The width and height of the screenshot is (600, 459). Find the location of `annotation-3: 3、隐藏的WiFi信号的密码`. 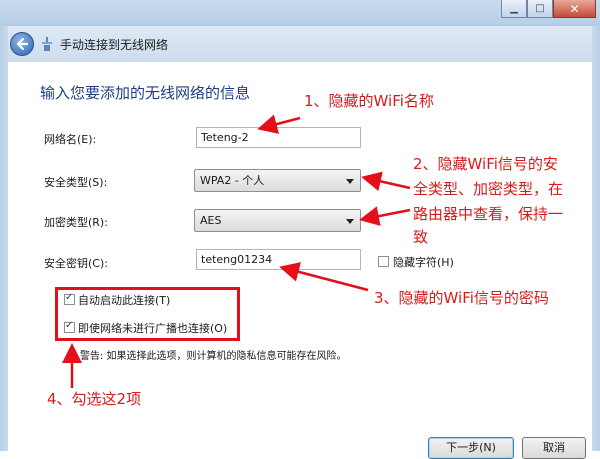

annotation-3: 3、隐藏的WiFi信号的密码 is located at coordinates (461, 298).